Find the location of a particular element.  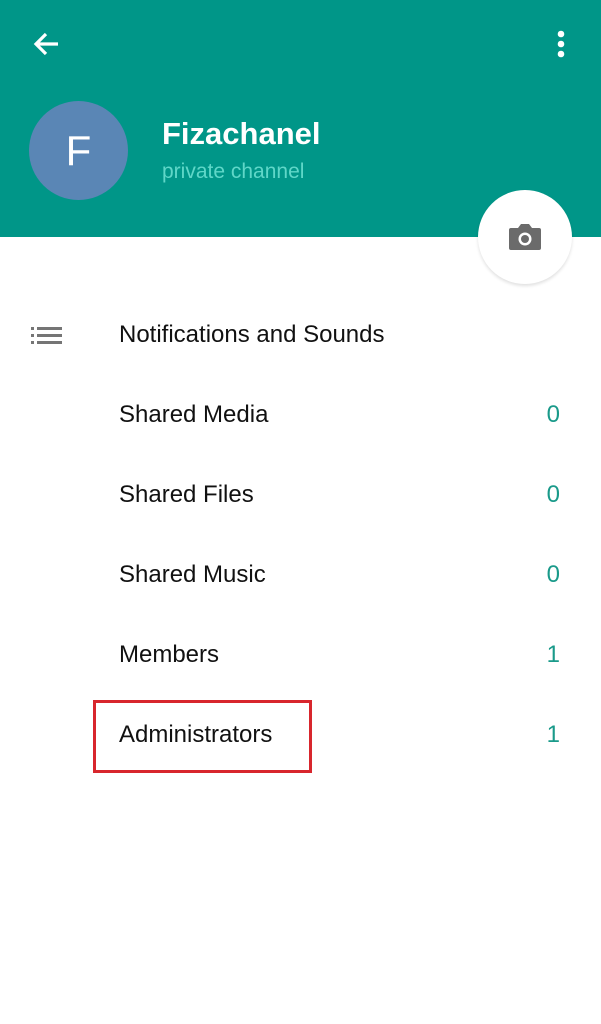

camera-icon is located at coordinates (525, 237).